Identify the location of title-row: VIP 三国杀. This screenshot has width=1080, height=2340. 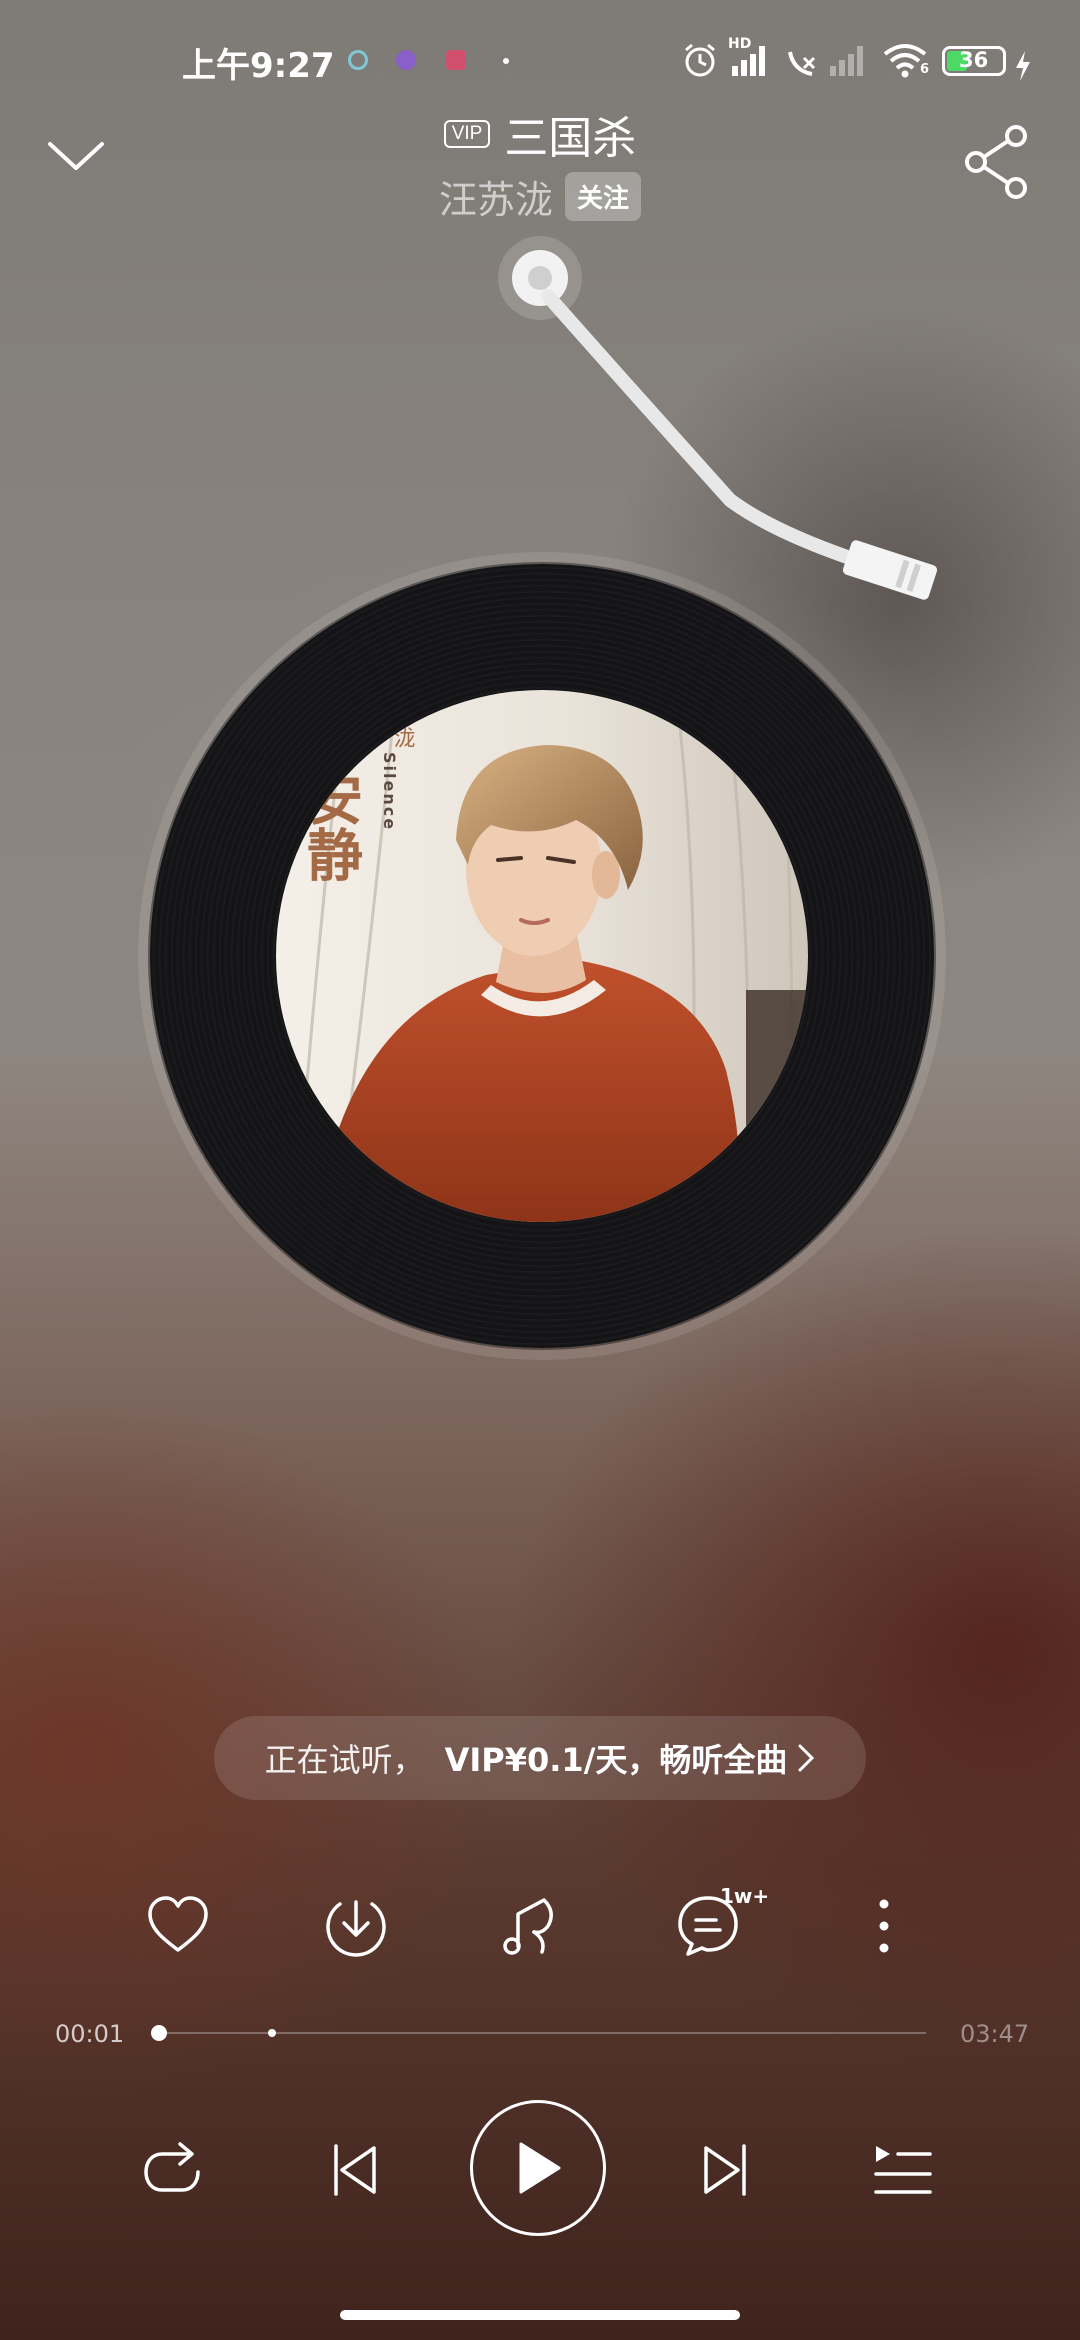
(540, 134).